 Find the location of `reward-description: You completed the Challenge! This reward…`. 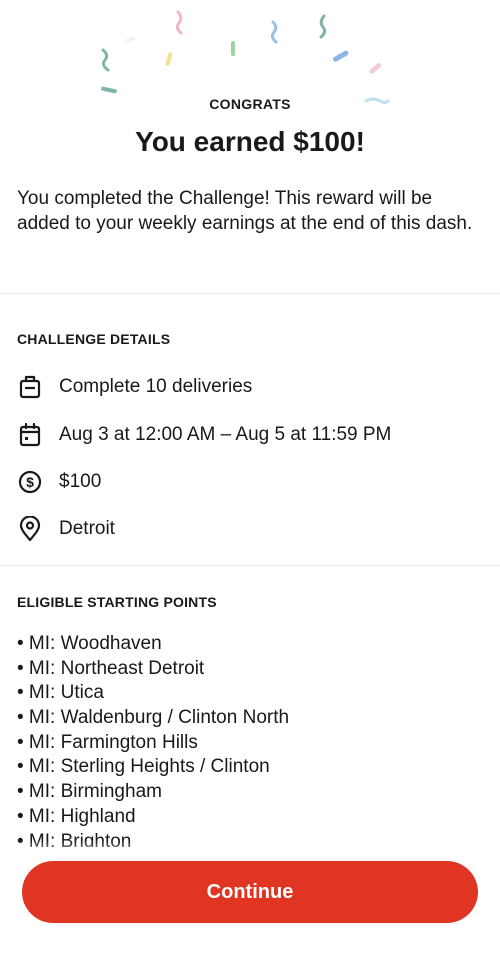

reward-description: You completed the Challenge! This reward… is located at coordinates (245, 211).